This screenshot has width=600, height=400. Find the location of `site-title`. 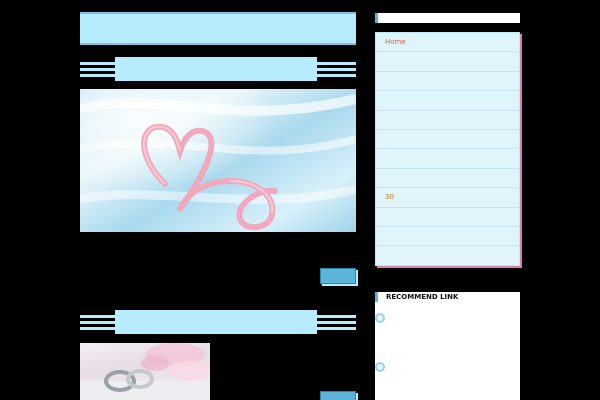

site-title is located at coordinates (218, 28).